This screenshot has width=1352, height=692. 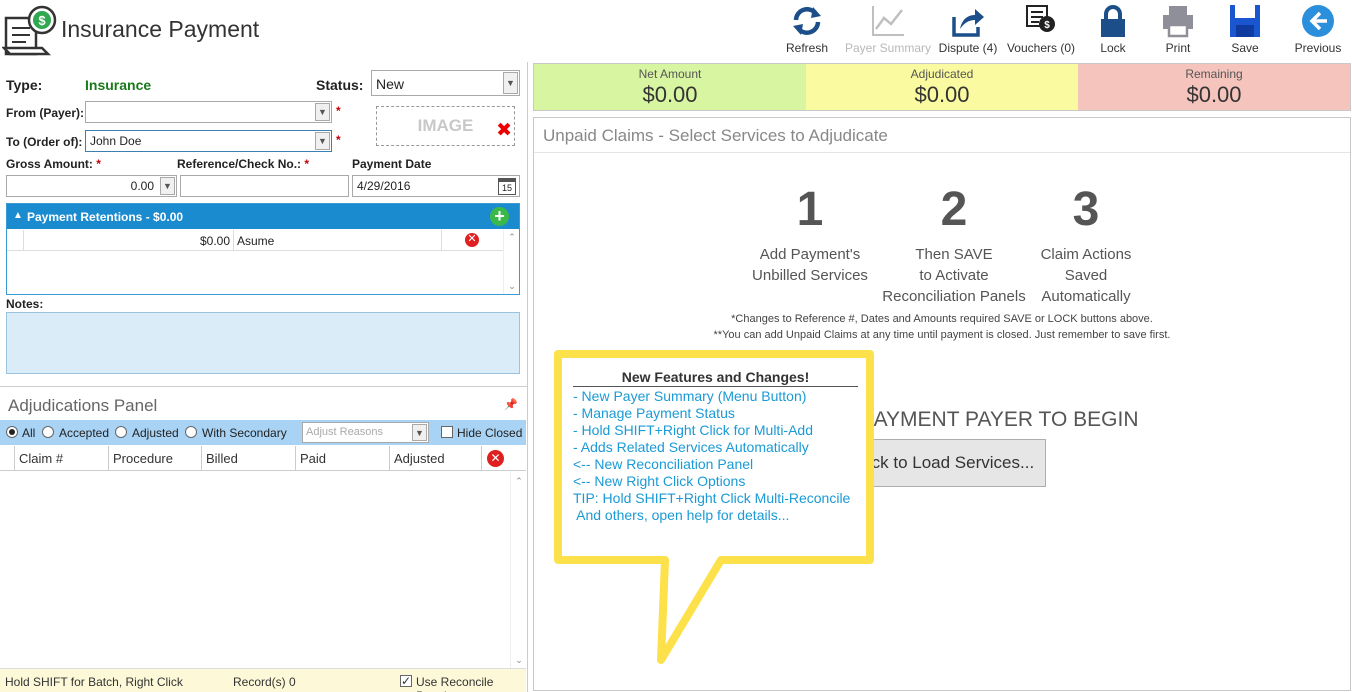 What do you see at coordinates (191, 432) in the screenshot?
I see `filter-with-secondary-radio` at bounding box center [191, 432].